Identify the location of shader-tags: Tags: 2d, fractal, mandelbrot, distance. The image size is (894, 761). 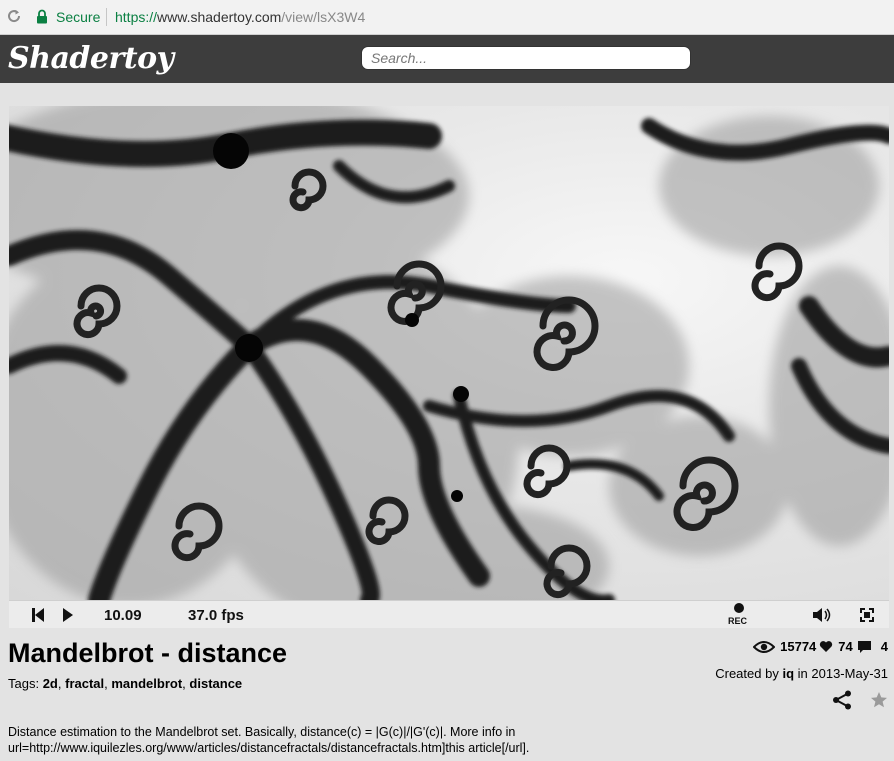
(125, 683).